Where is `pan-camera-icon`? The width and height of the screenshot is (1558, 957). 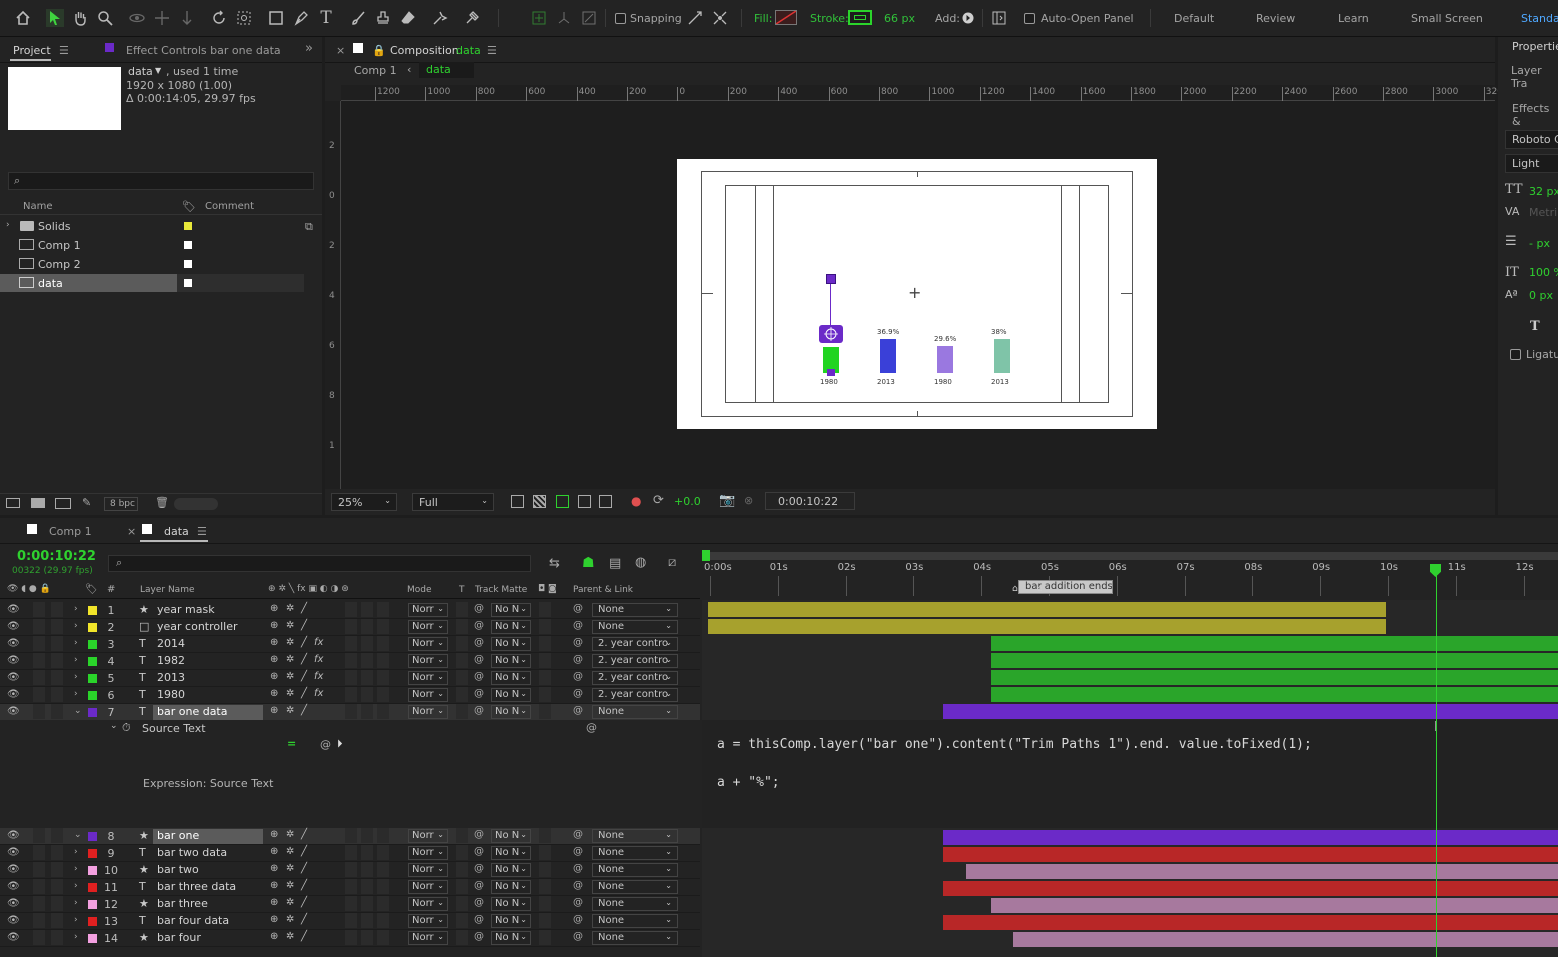 pan-camera-icon is located at coordinates (162, 18).